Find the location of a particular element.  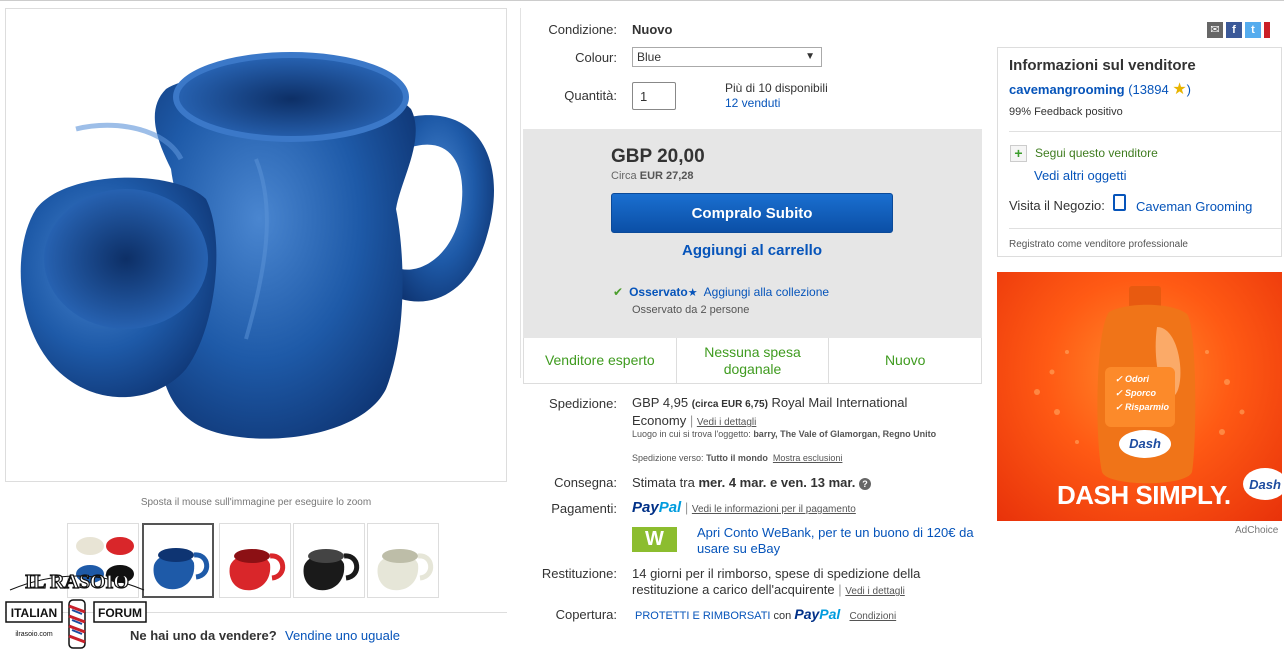

delivery-label: Consegna: is located at coordinates (585, 482).